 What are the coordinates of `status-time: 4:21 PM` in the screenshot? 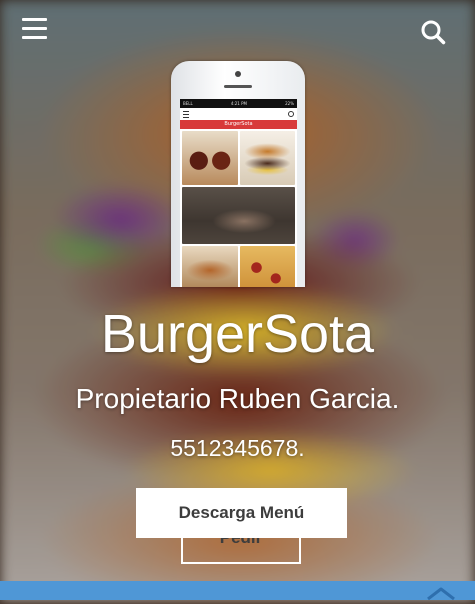 It's located at (238, 103).